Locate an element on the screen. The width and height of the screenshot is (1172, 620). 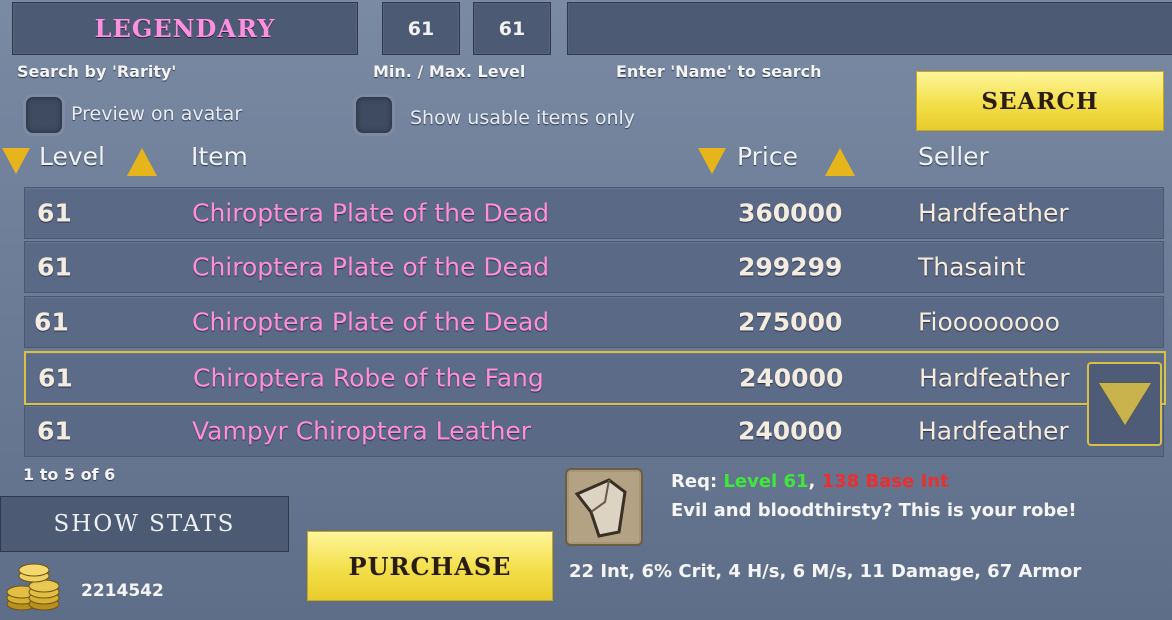
row-price: 275000 is located at coordinates (790, 322).